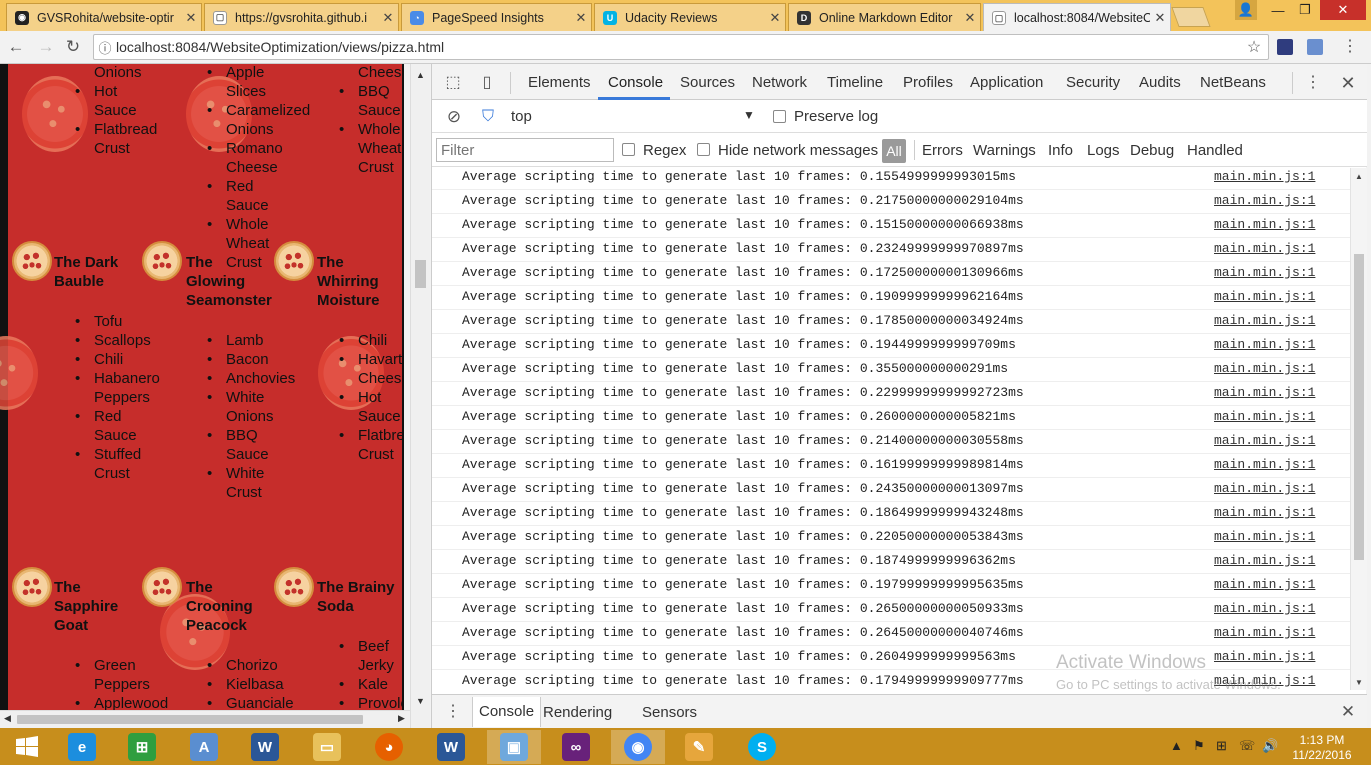  I want to click on devtools-tab-network: Network, so click(779, 82).